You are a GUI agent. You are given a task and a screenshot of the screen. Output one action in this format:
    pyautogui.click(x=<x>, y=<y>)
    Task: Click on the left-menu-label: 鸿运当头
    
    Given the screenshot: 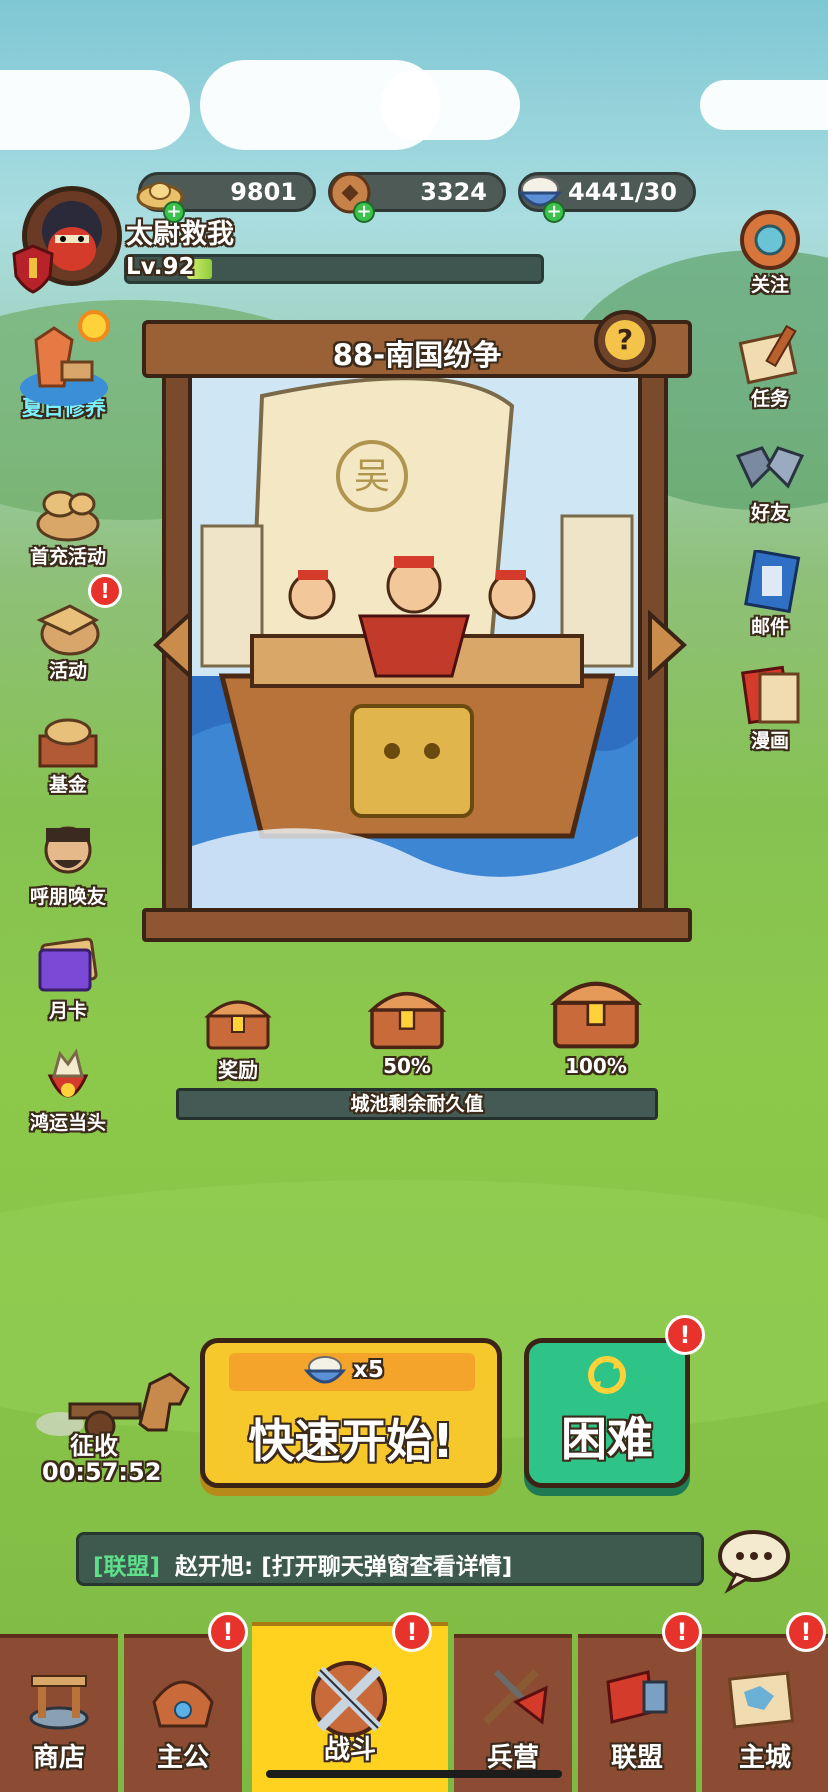 What is the action you would take?
    pyautogui.click(x=67, y=1123)
    